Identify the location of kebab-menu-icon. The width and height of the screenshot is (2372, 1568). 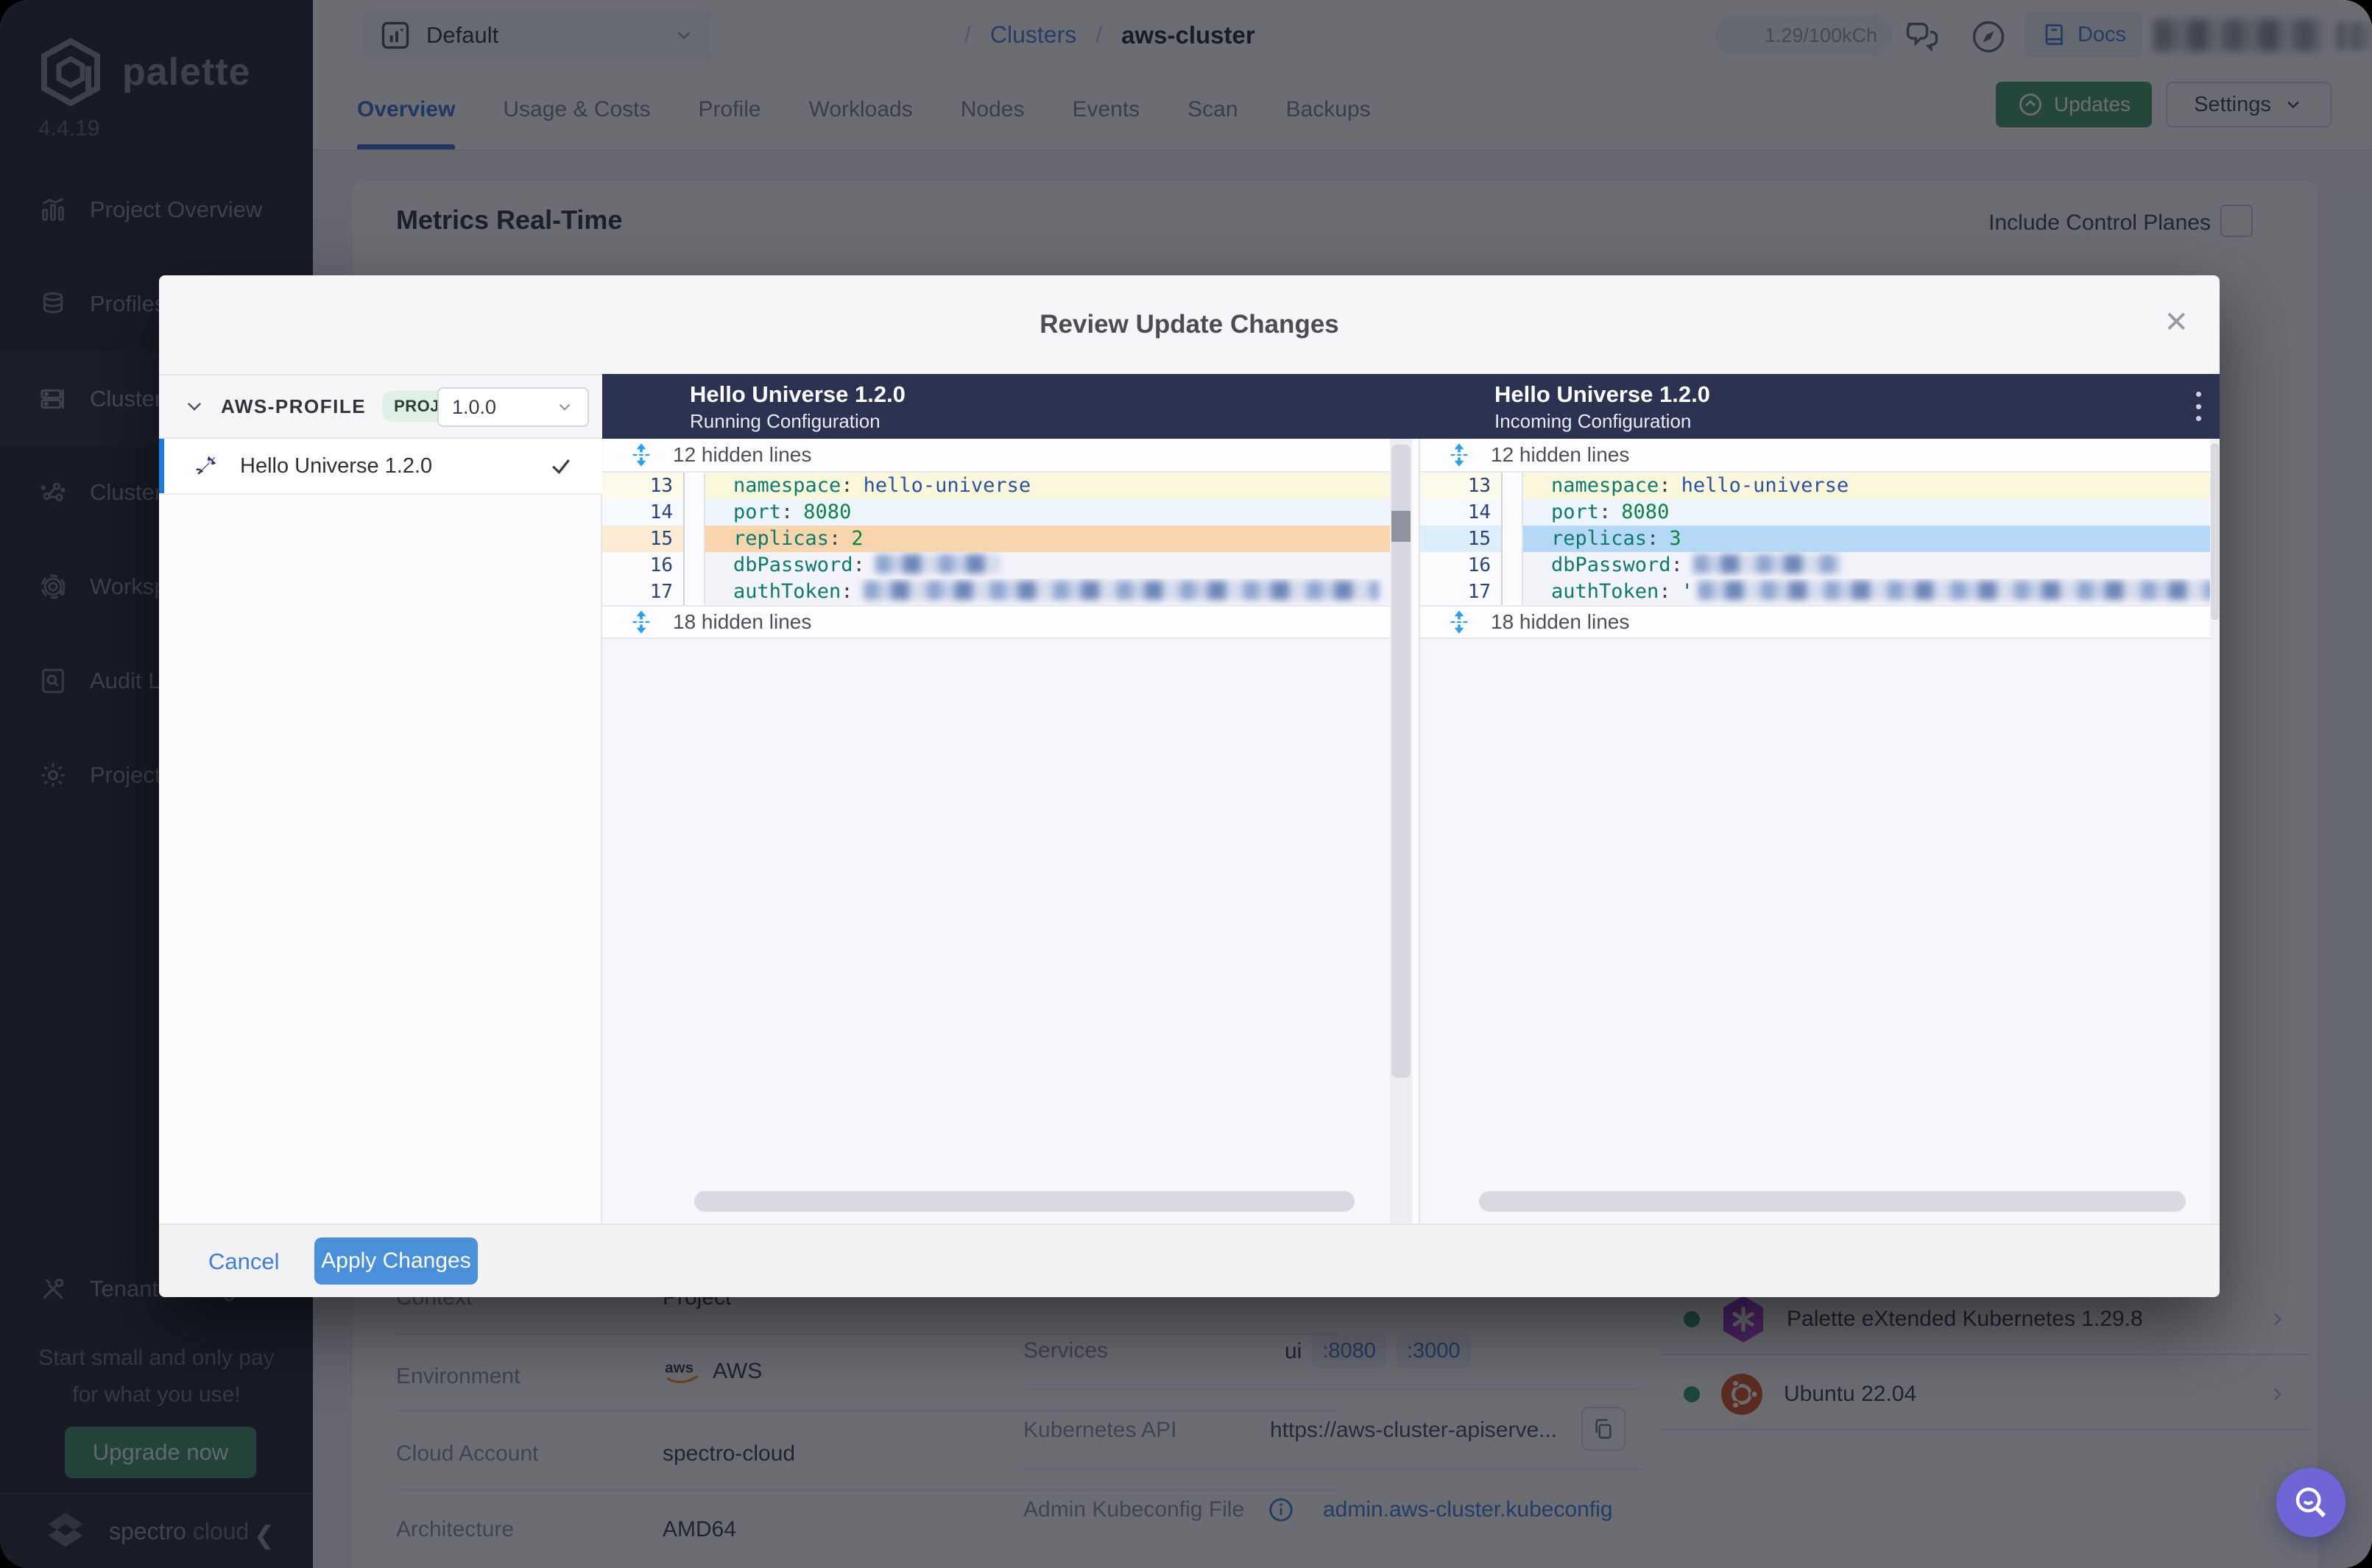
(2198, 406).